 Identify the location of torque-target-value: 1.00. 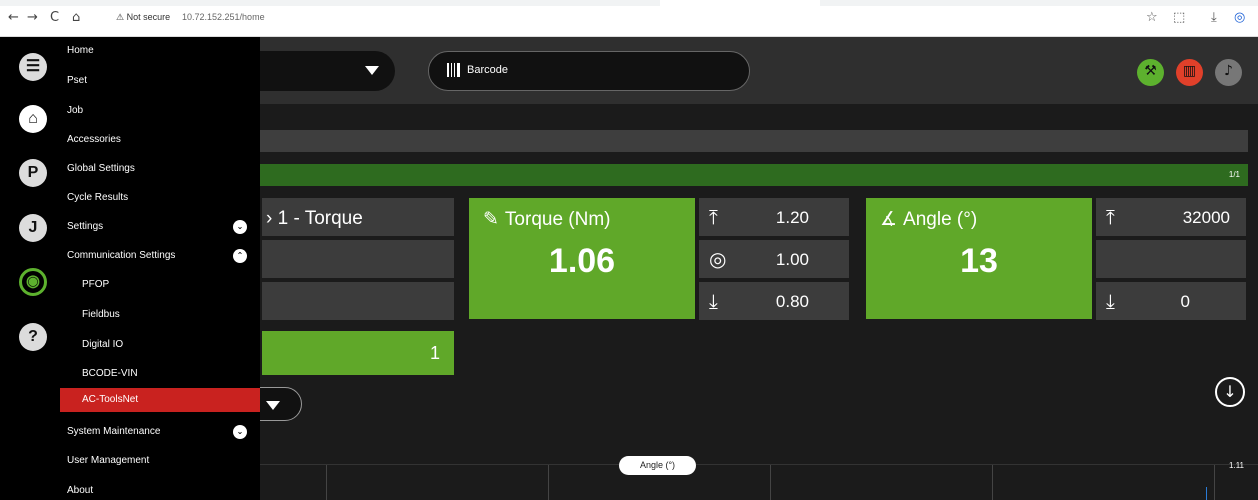
(792, 259).